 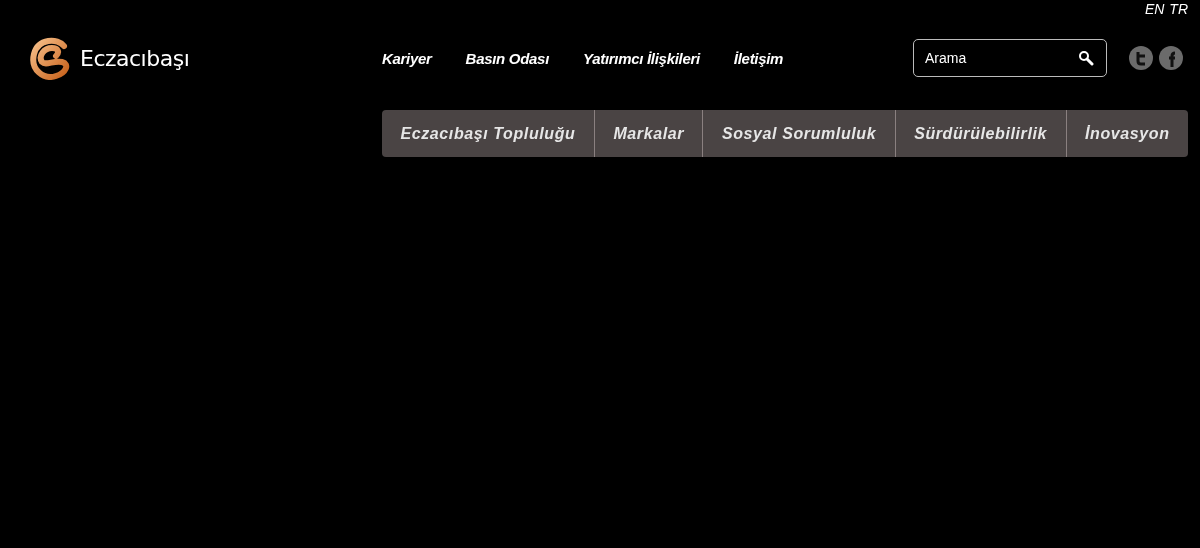 What do you see at coordinates (507, 58) in the screenshot?
I see `top-link: Basın Odası` at bounding box center [507, 58].